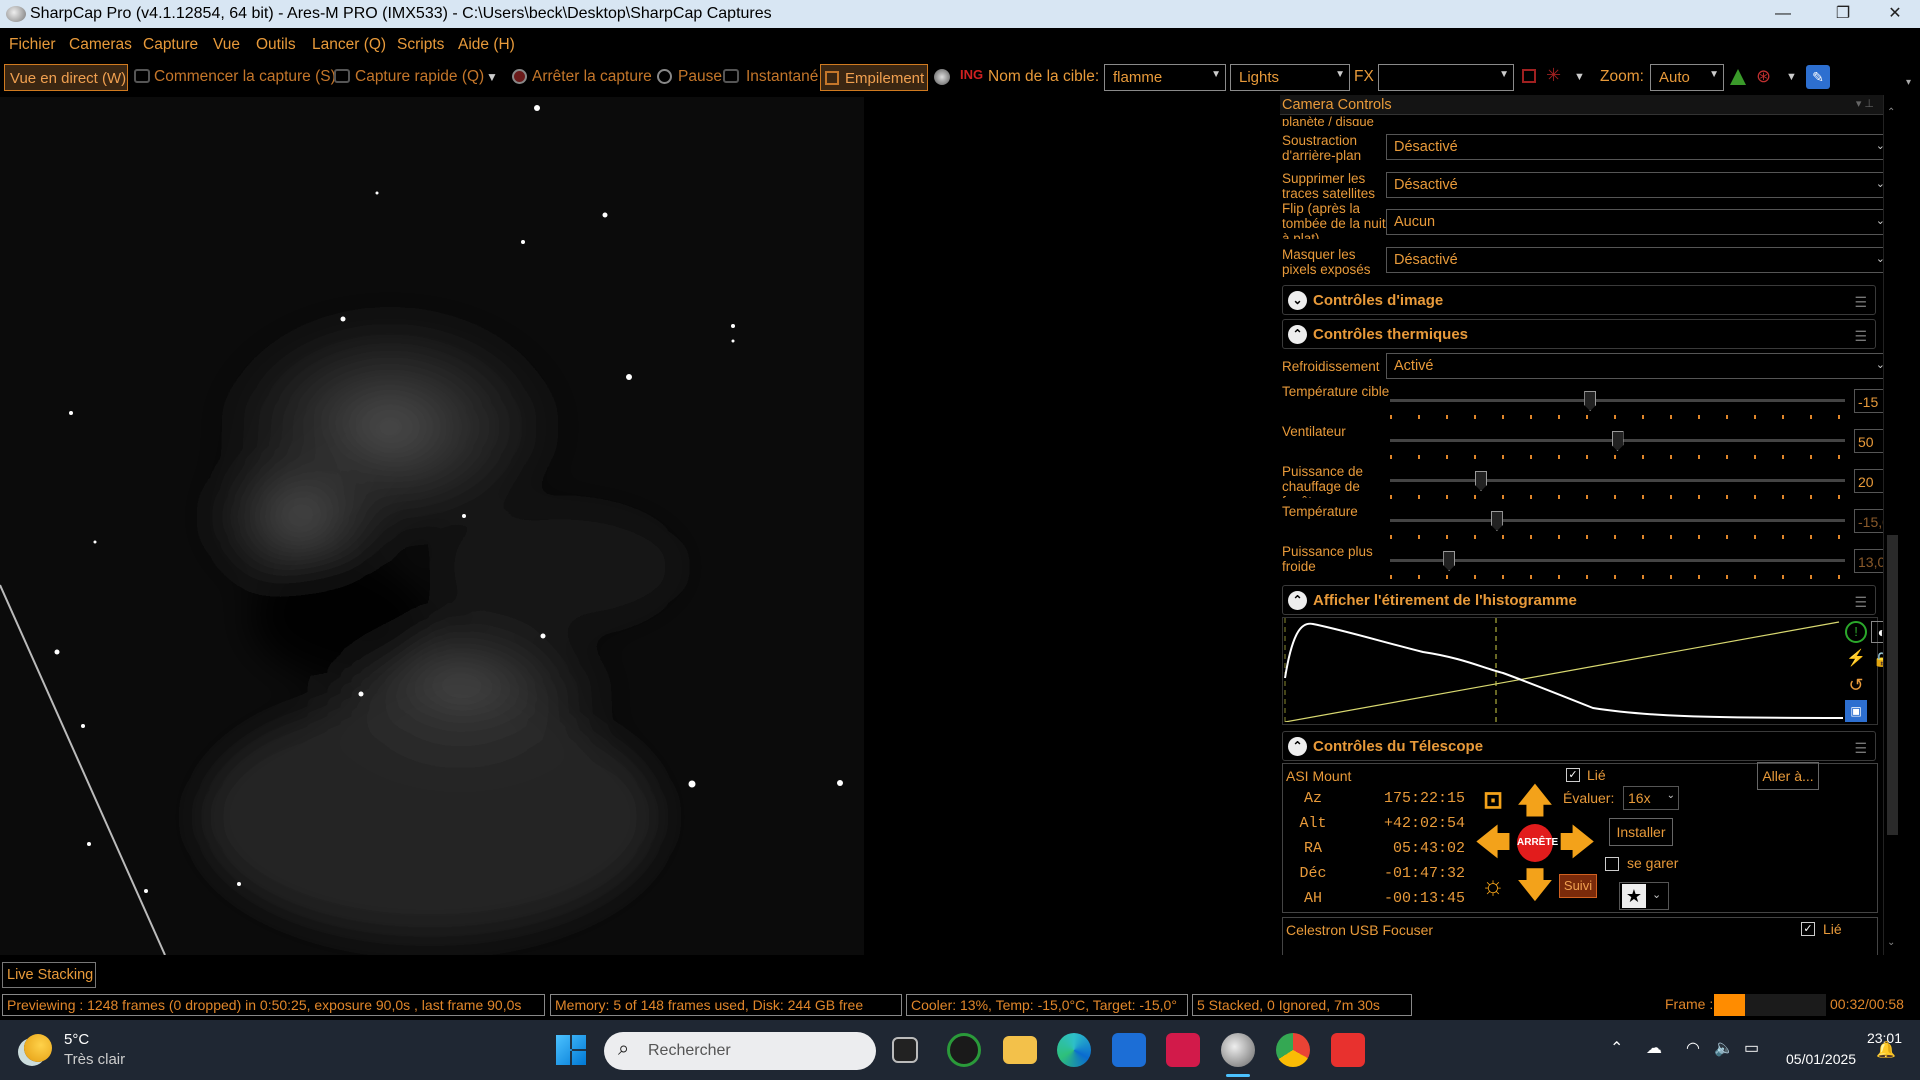 This screenshot has height=1080, width=1920. What do you see at coordinates (1693, 1048) in the screenshot?
I see `wifi-icon: ◠` at bounding box center [1693, 1048].